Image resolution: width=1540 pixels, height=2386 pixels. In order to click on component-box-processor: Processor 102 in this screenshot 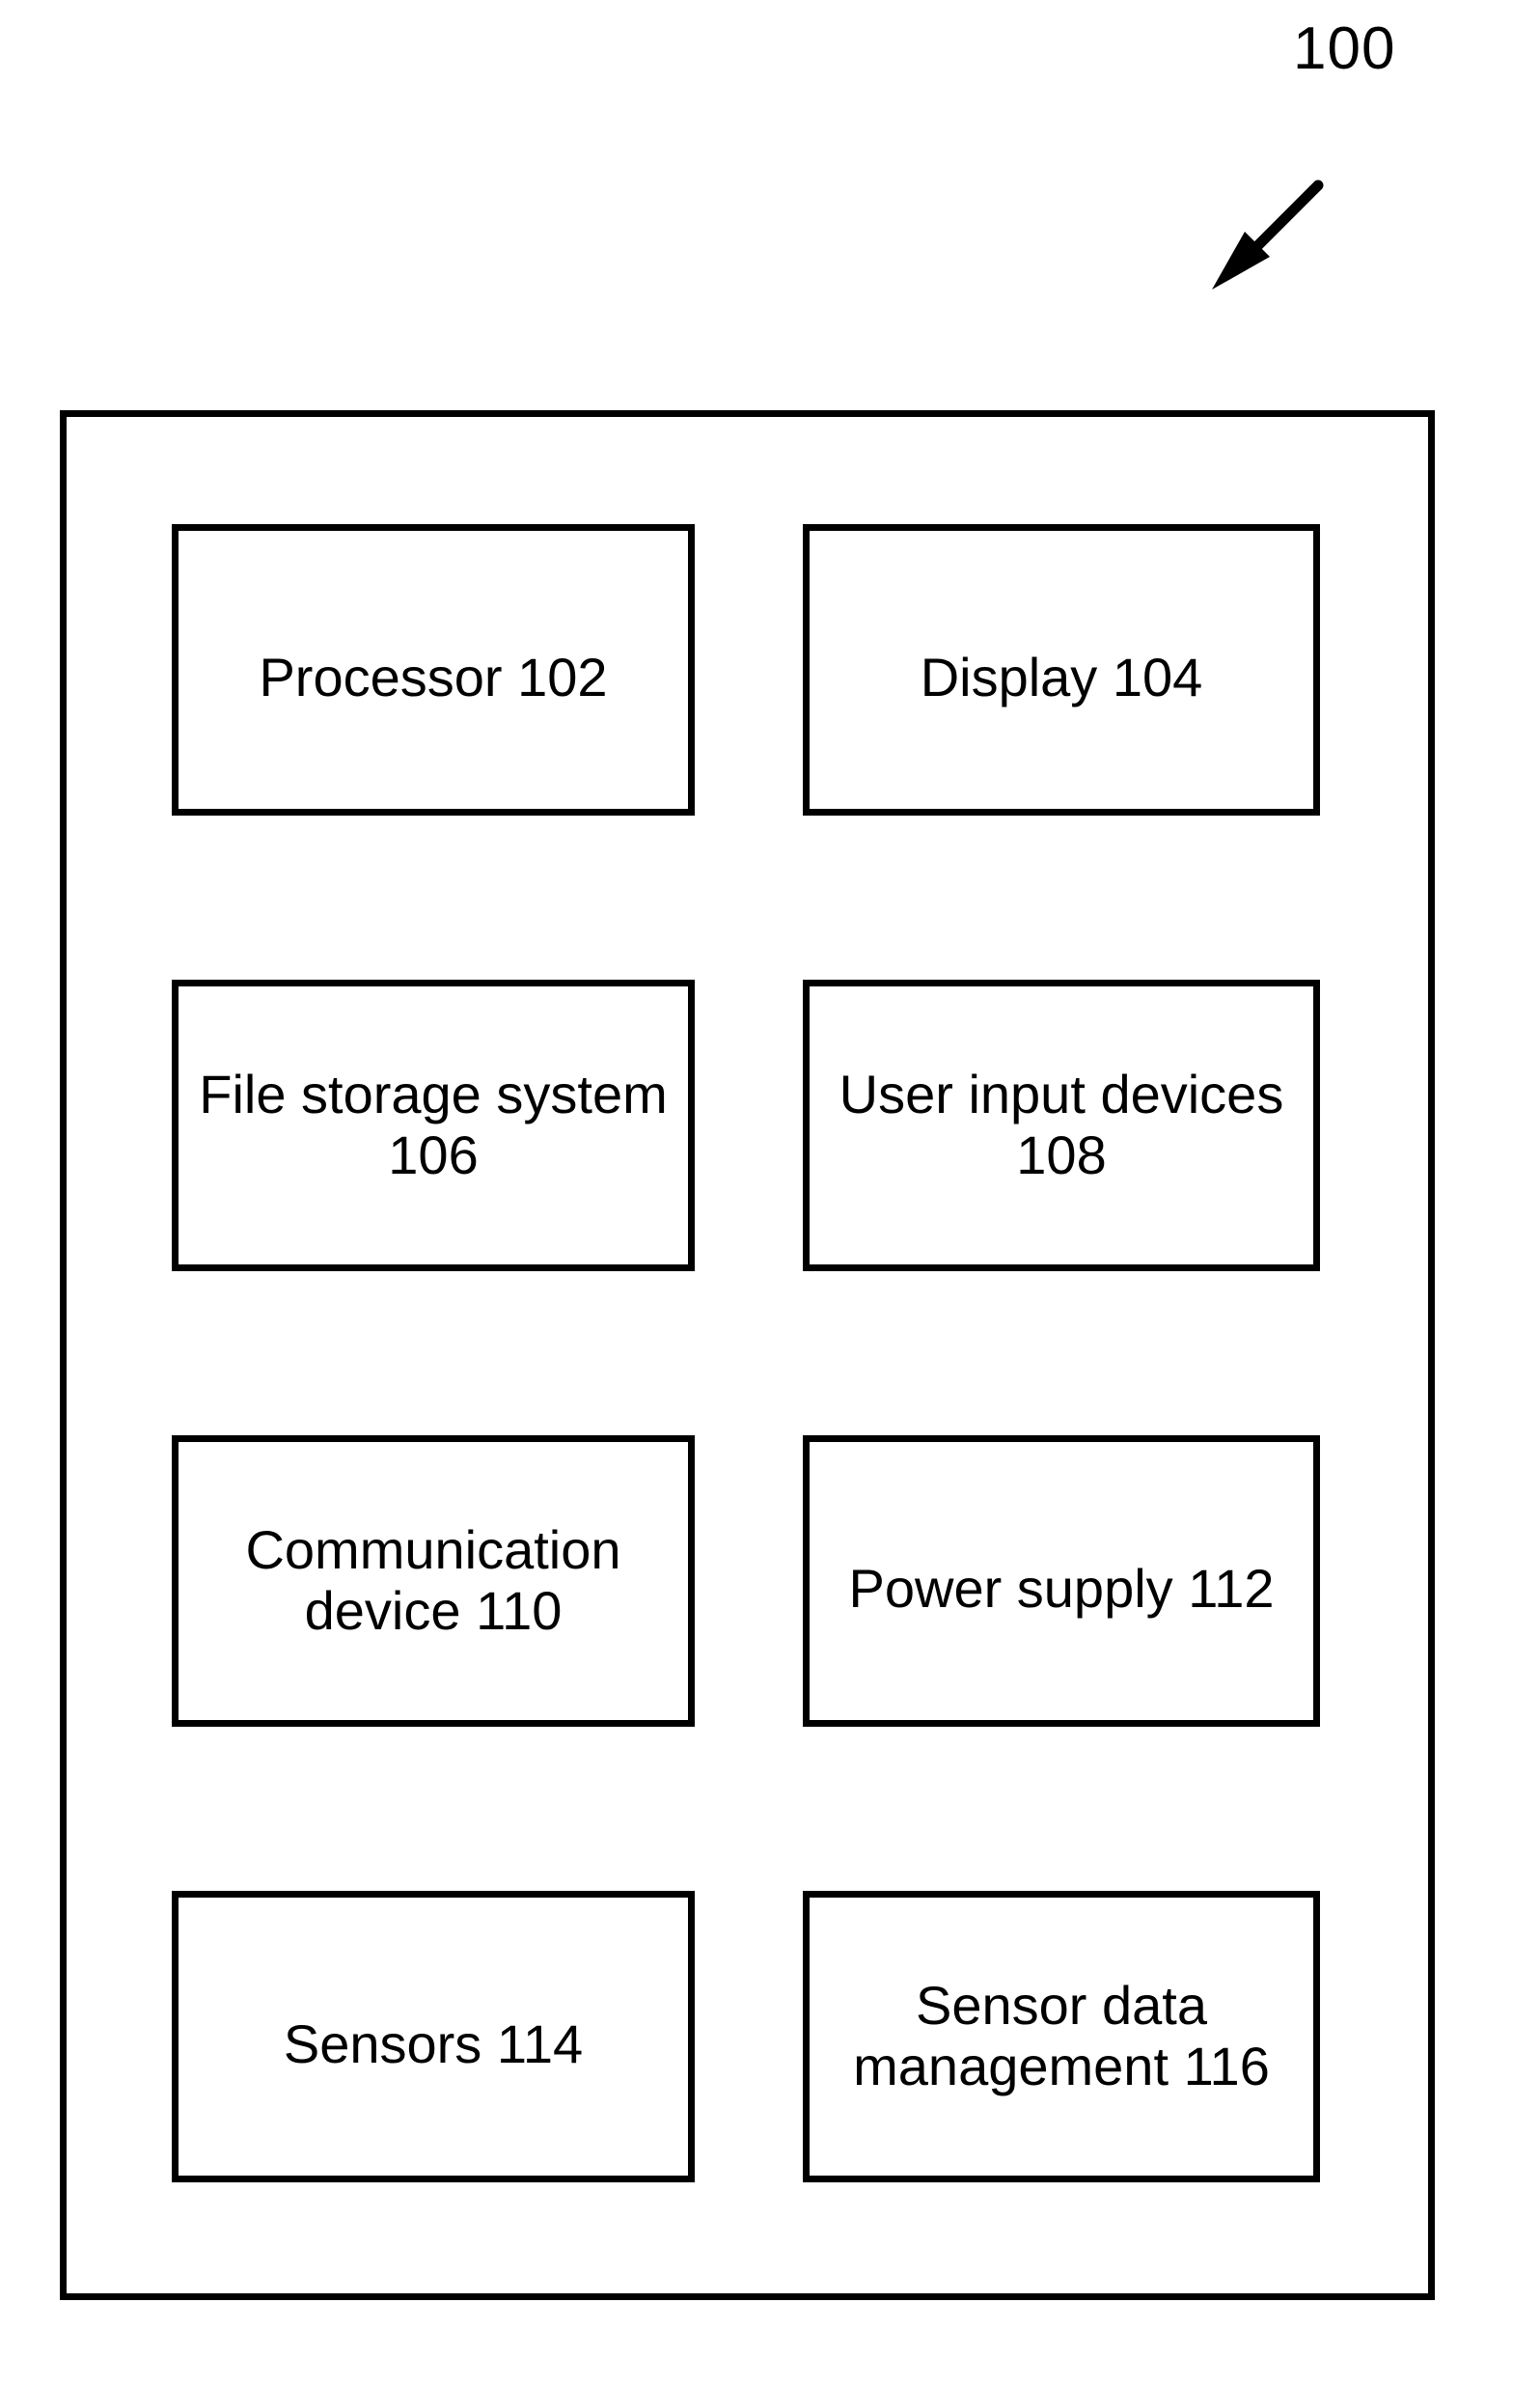, I will do `click(433, 670)`.